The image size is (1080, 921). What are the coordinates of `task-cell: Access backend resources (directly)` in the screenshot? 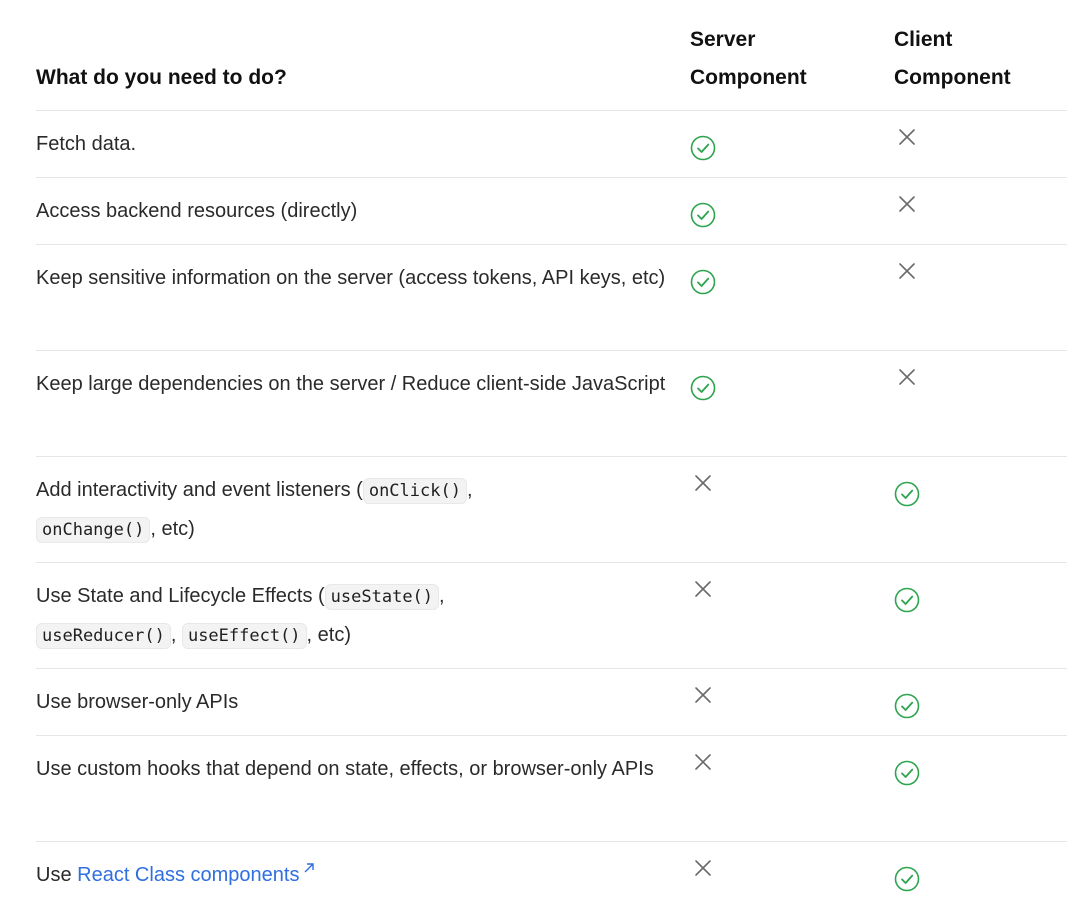 It's located at (363, 211).